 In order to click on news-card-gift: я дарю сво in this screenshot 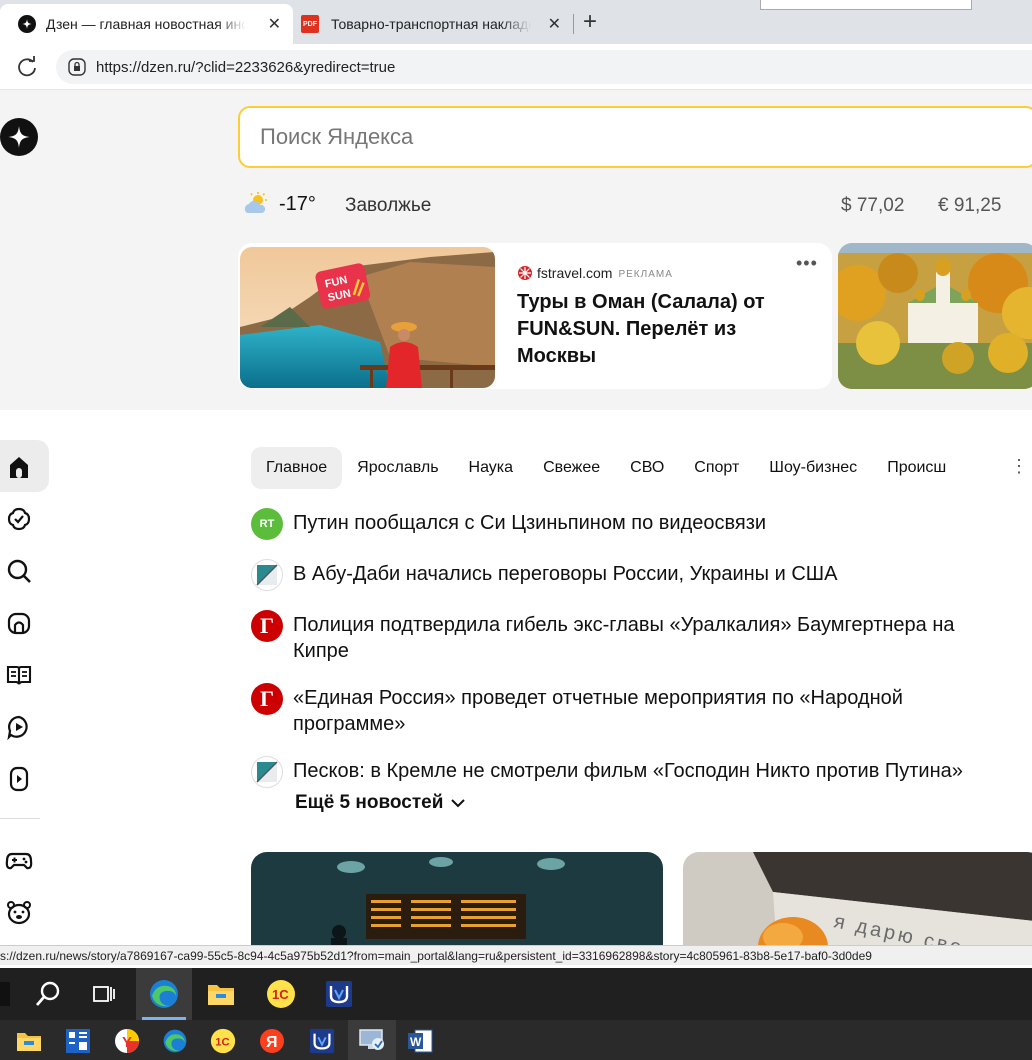, I will do `click(857, 898)`.